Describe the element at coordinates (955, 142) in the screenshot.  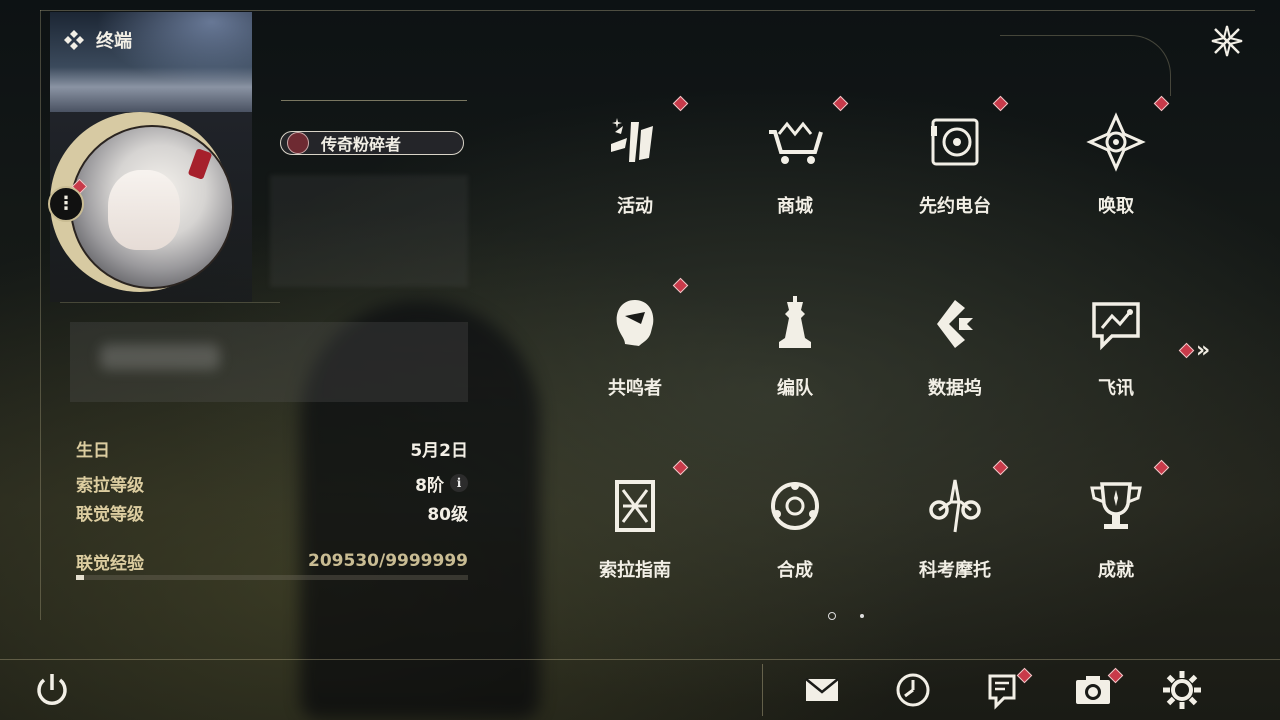
I see `radio-icon` at that location.